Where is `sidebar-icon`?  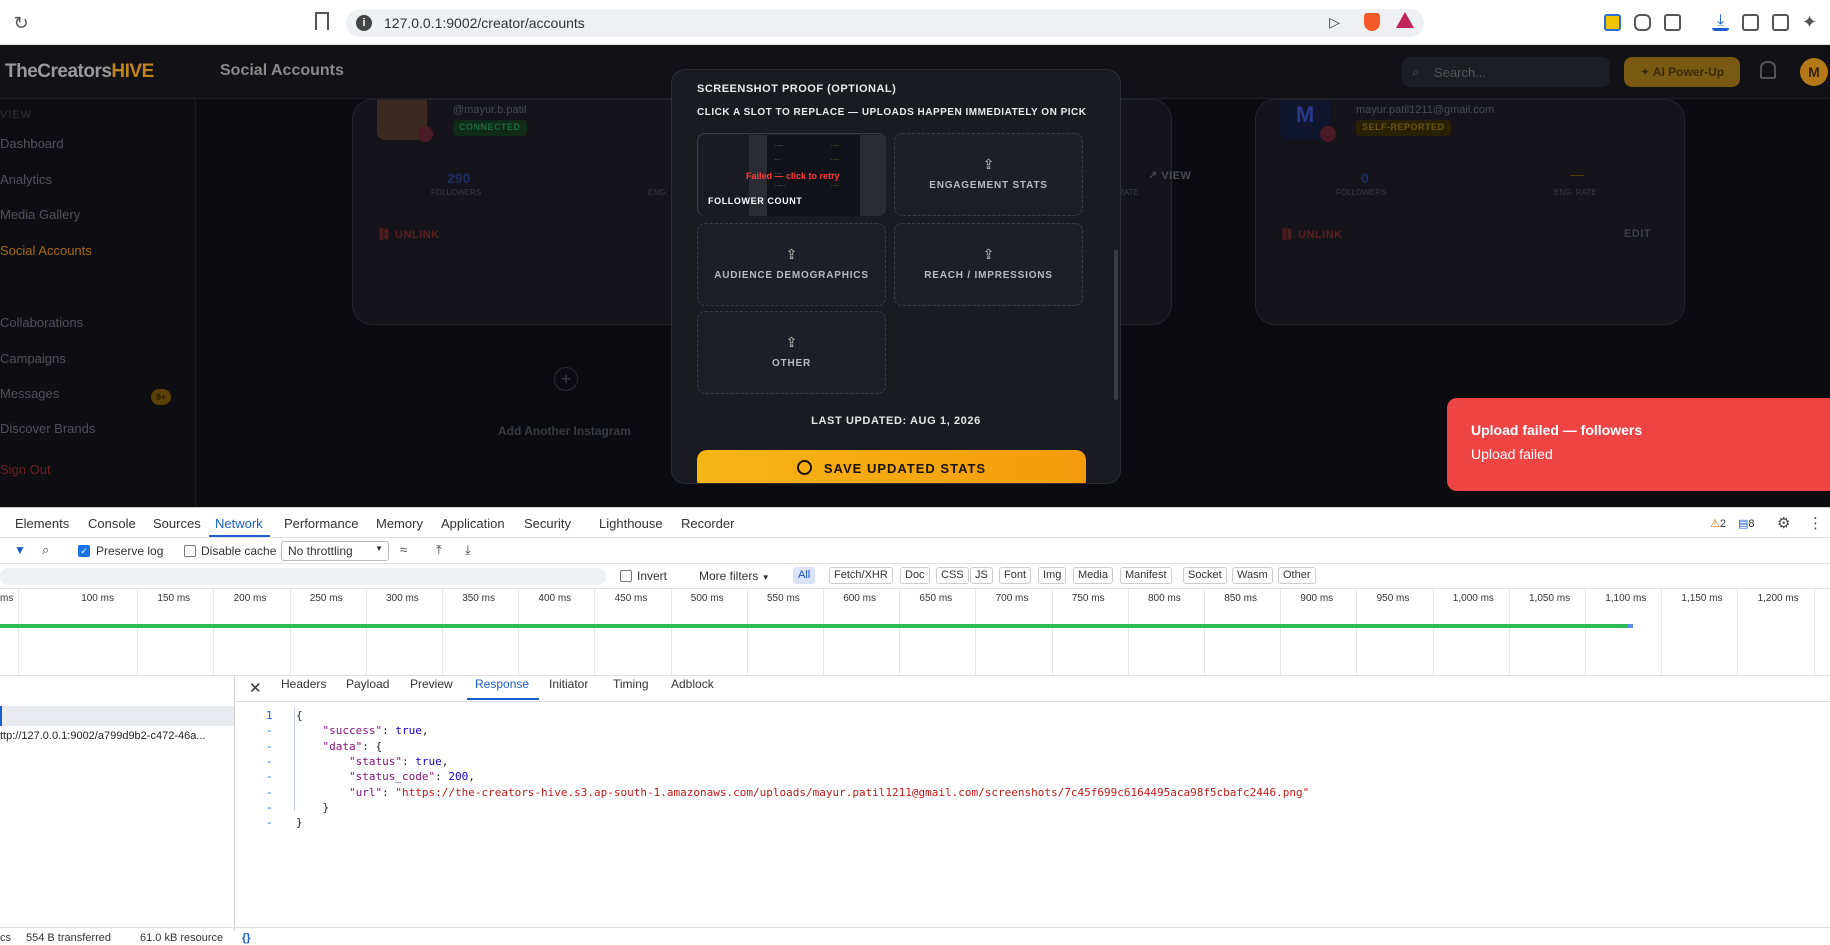 sidebar-icon is located at coordinates (1750, 22).